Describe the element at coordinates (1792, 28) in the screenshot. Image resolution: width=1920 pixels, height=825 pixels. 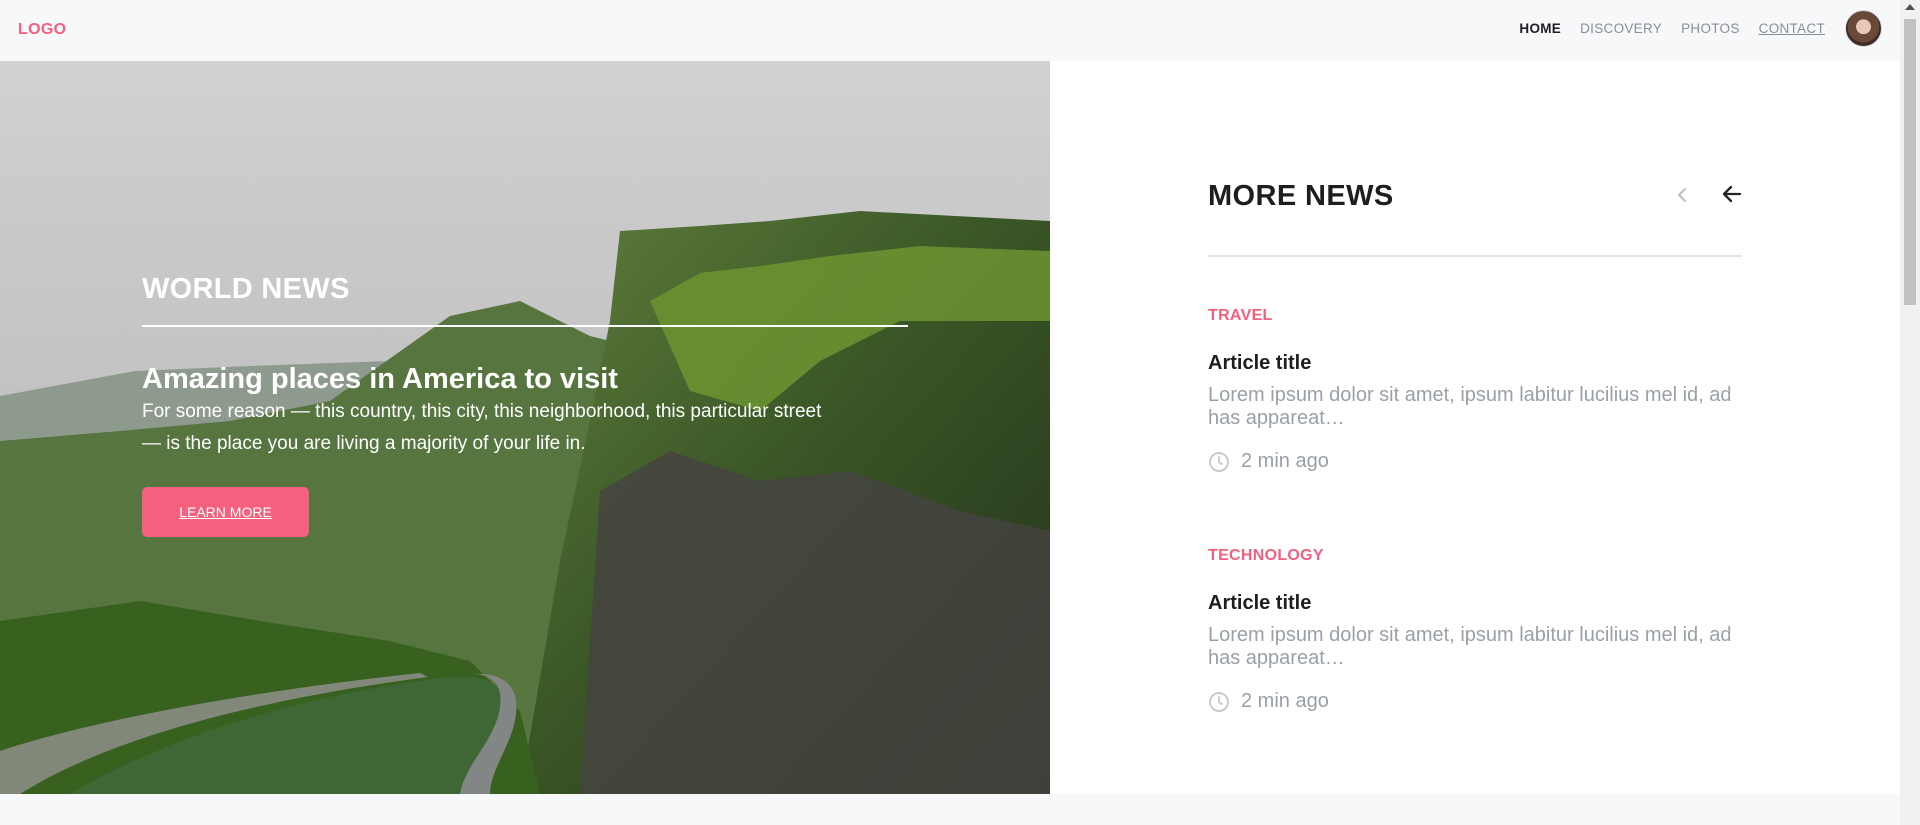
I see `nav-contact: CONTACT` at that location.